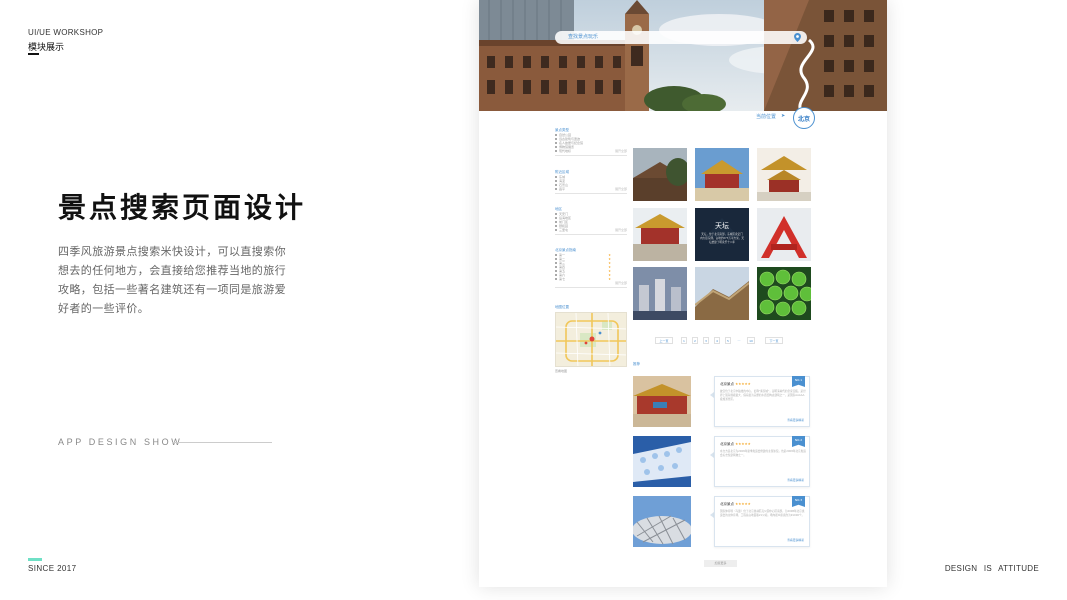 Image resolution: width=1067 pixels, height=600 pixels. I want to click on current-location-label: 当前位置, so click(766, 117).